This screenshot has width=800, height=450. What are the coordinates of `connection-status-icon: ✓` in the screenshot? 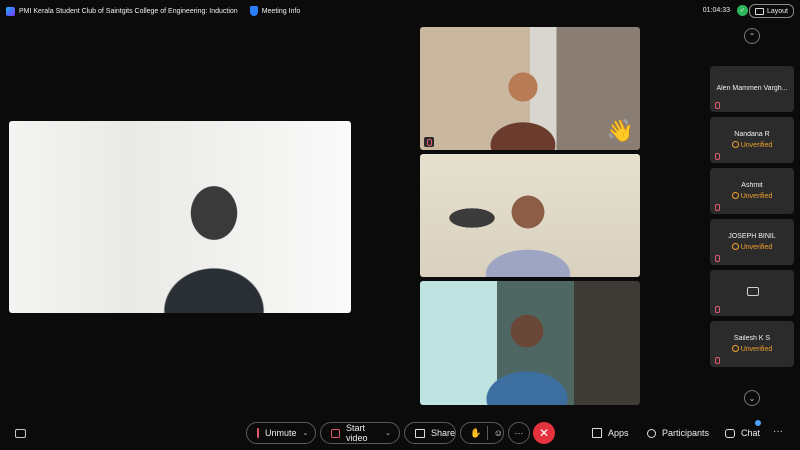 It's located at (742, 10).